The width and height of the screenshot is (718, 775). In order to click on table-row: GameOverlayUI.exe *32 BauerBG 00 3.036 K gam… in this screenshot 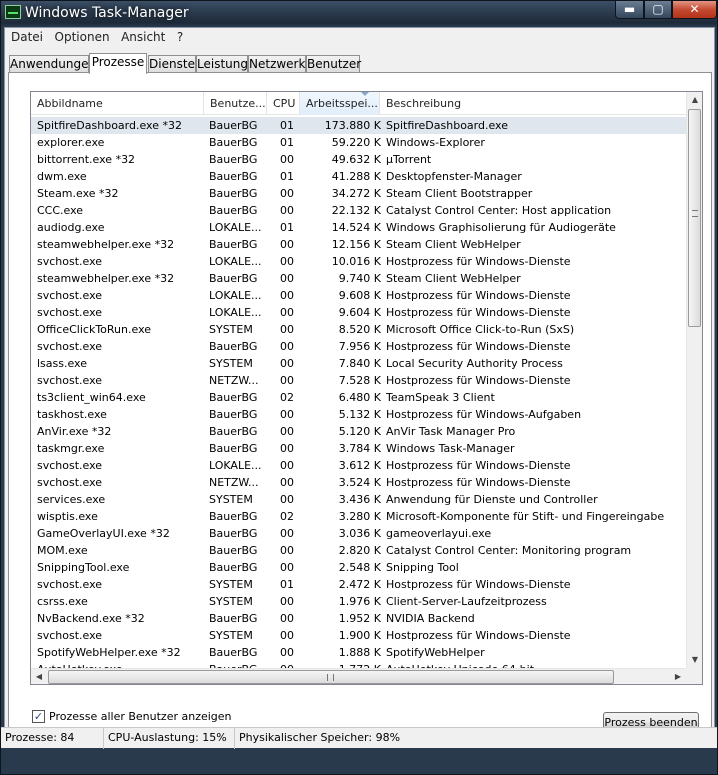, I will do `click(358, 533)`.